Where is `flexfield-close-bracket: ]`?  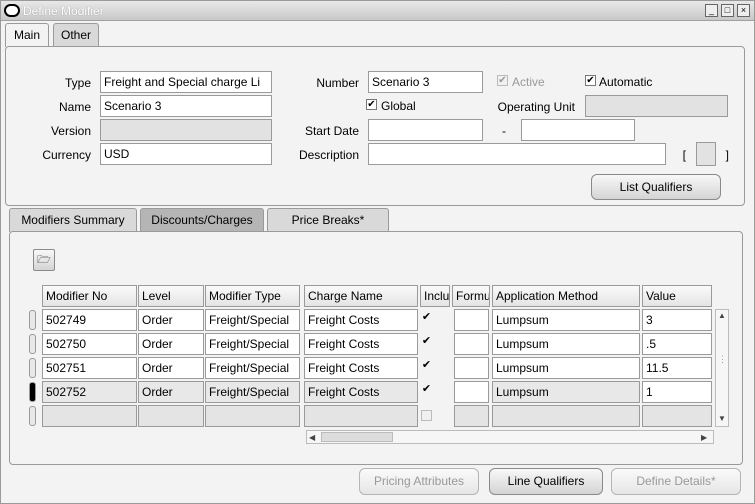
flexfield-close-bracket: ] is located at coordinates (727, 155).